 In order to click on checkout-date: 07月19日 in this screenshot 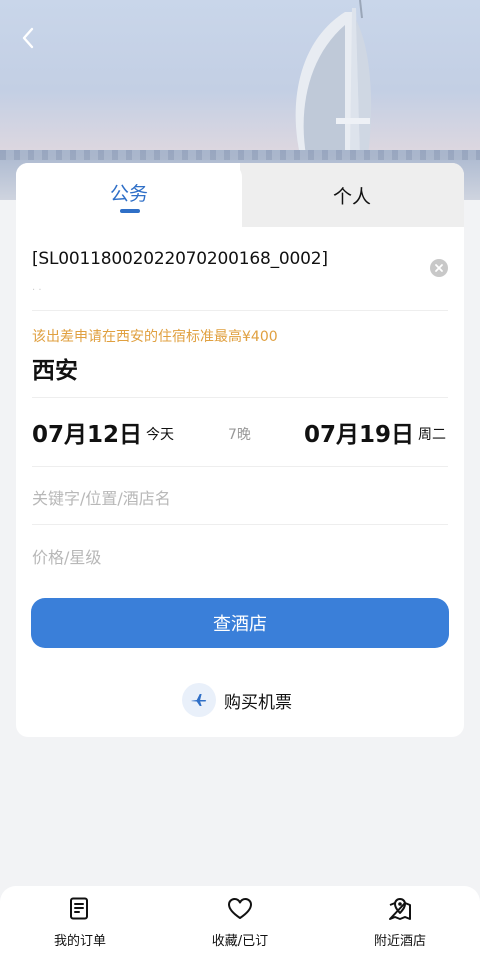, I will do `click(359, 432)`.